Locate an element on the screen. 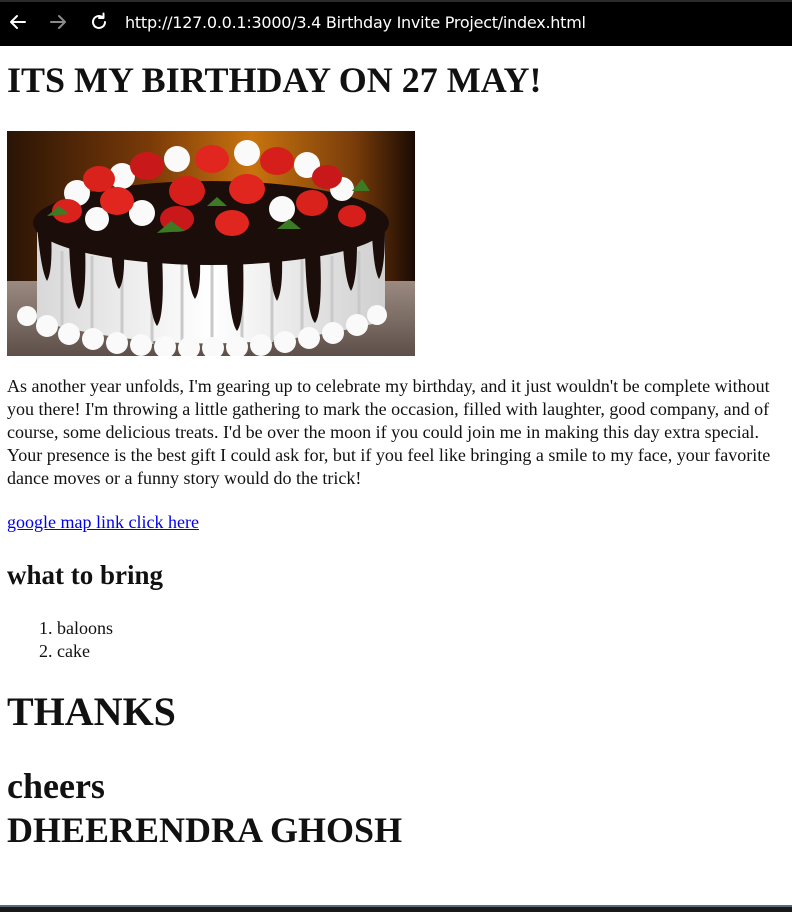  google-map-link: google map link click here is located at coordinates (103, 522).